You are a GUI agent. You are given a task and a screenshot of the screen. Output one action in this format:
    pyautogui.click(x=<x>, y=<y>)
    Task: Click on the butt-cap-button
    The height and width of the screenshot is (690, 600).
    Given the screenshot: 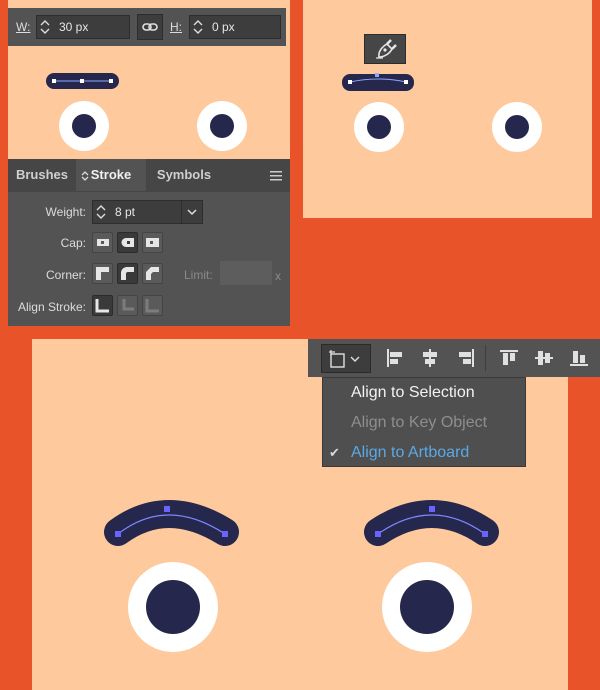 What is the action you would take?
    pyautogui.click(x=102, y=242)
    